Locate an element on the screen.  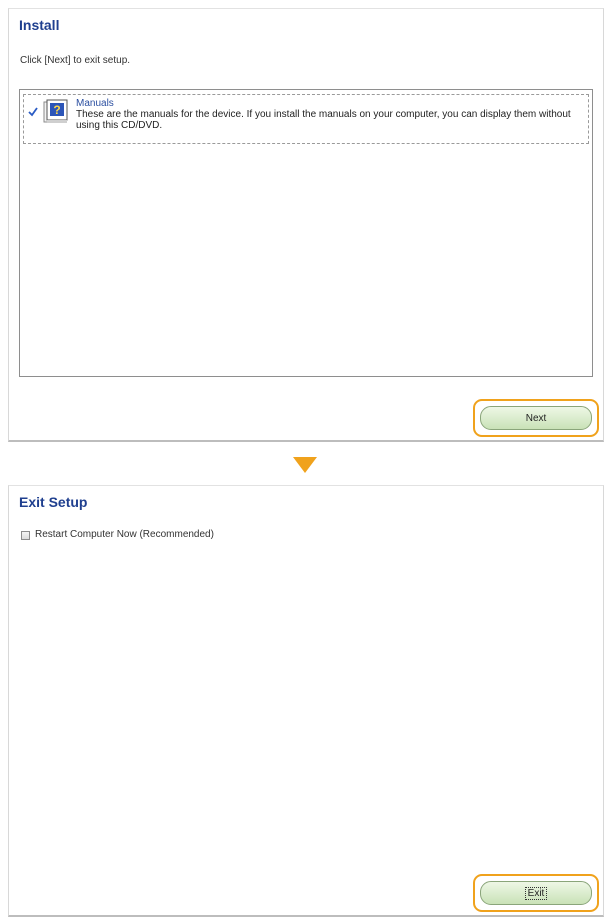
exit-button: Exit is located at coordinates (536, 893).